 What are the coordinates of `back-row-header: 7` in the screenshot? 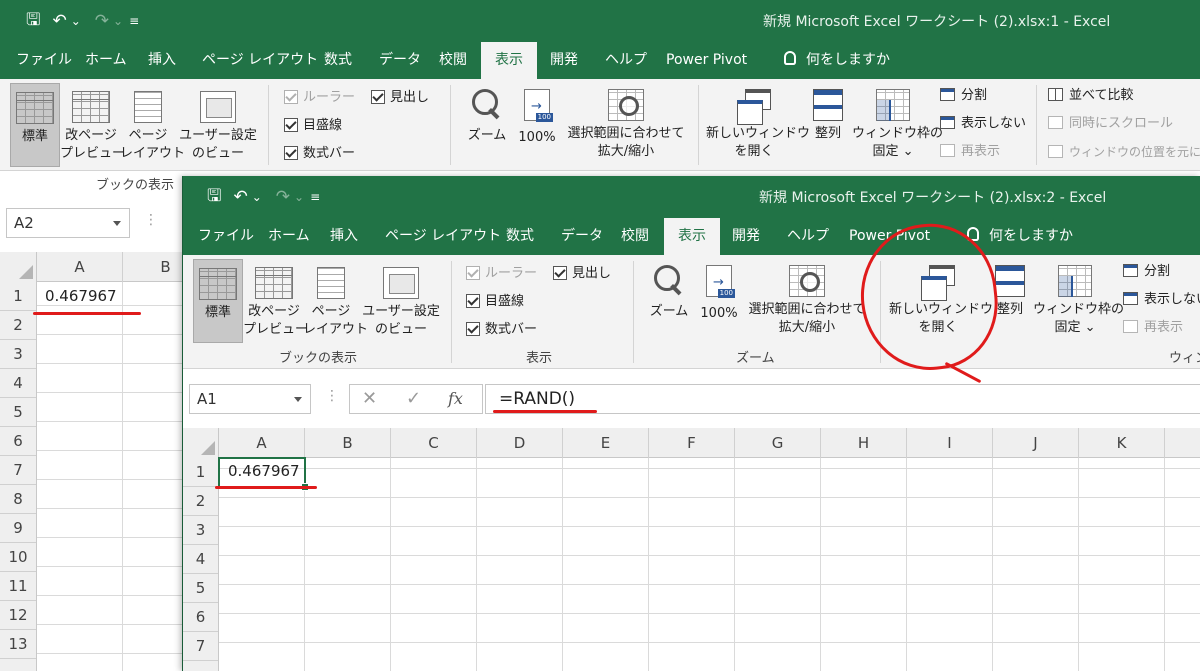 It's located at (18, 470).